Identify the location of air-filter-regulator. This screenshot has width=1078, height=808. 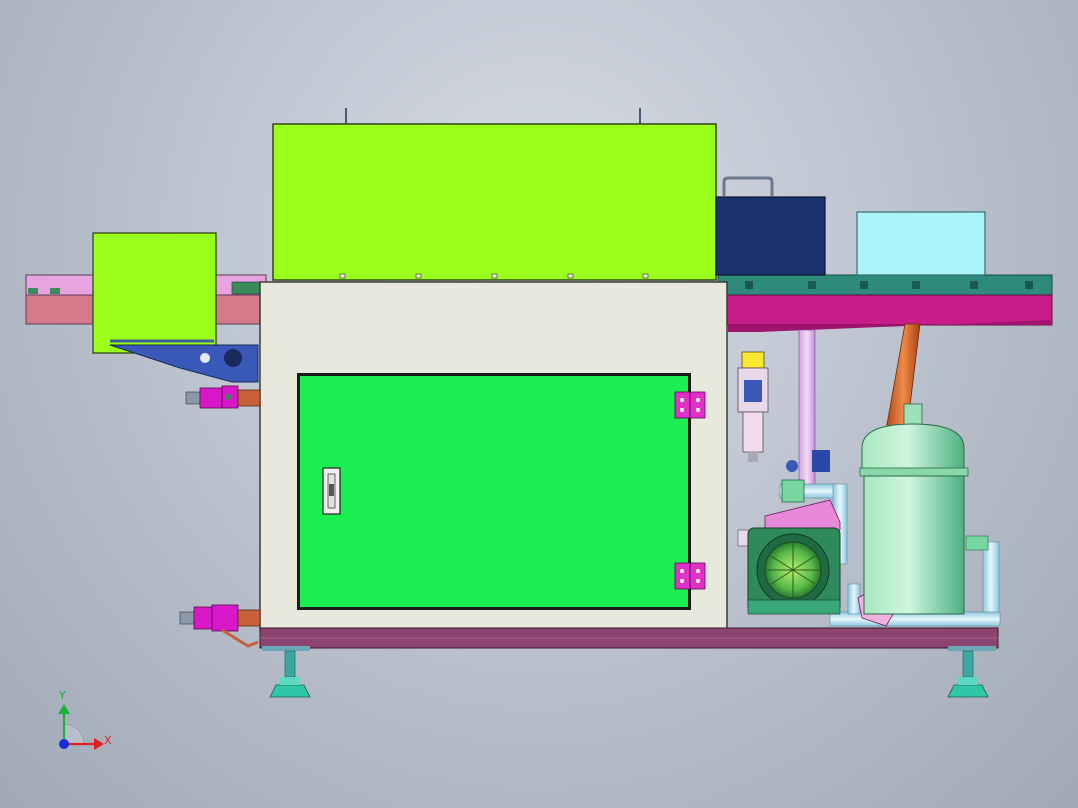
(753, 406).